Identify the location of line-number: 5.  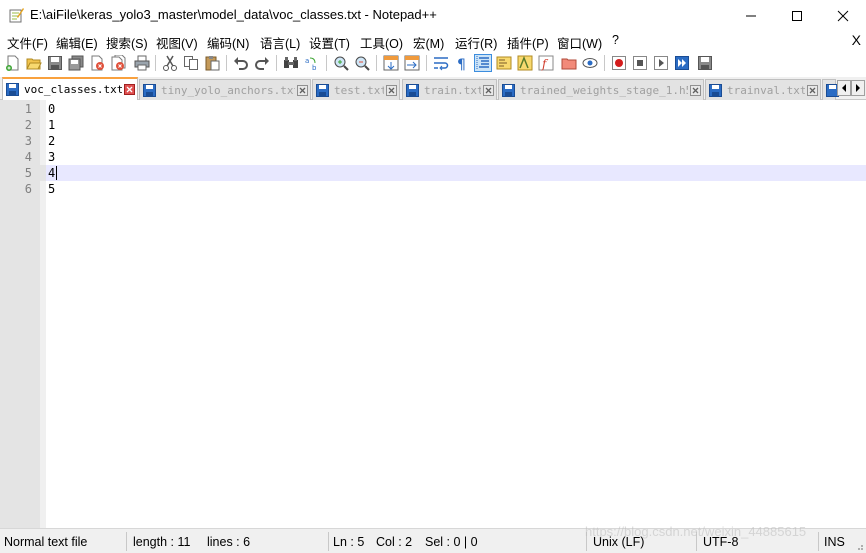
(28, 173).